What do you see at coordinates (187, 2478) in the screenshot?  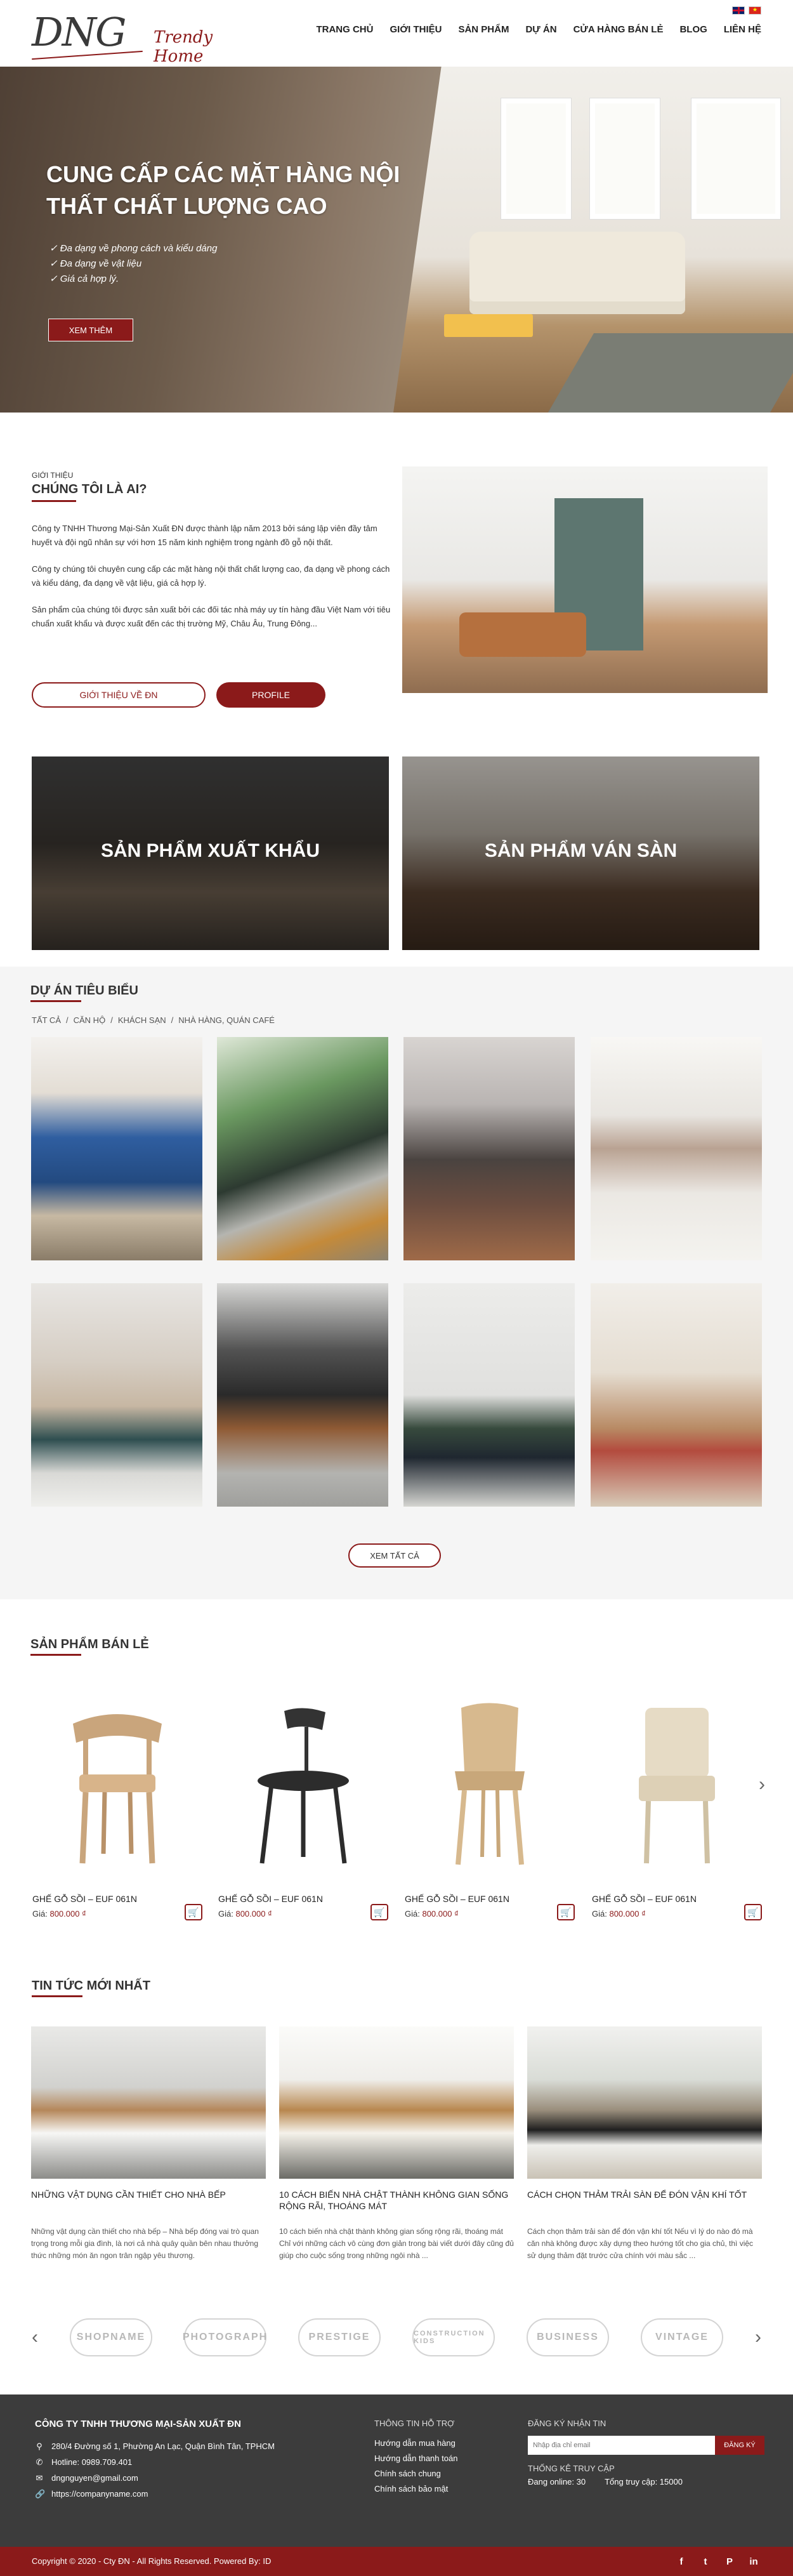 I see `footer-email: ✉ dngnguyen@gmail.com` at bounding box center [187, 2478].